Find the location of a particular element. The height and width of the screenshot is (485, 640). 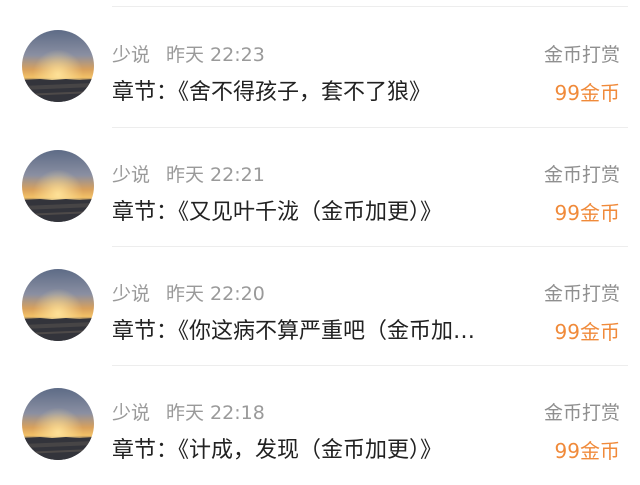

item-meta: 少说 昨天 22:20 is located at coordinates (188, 294).